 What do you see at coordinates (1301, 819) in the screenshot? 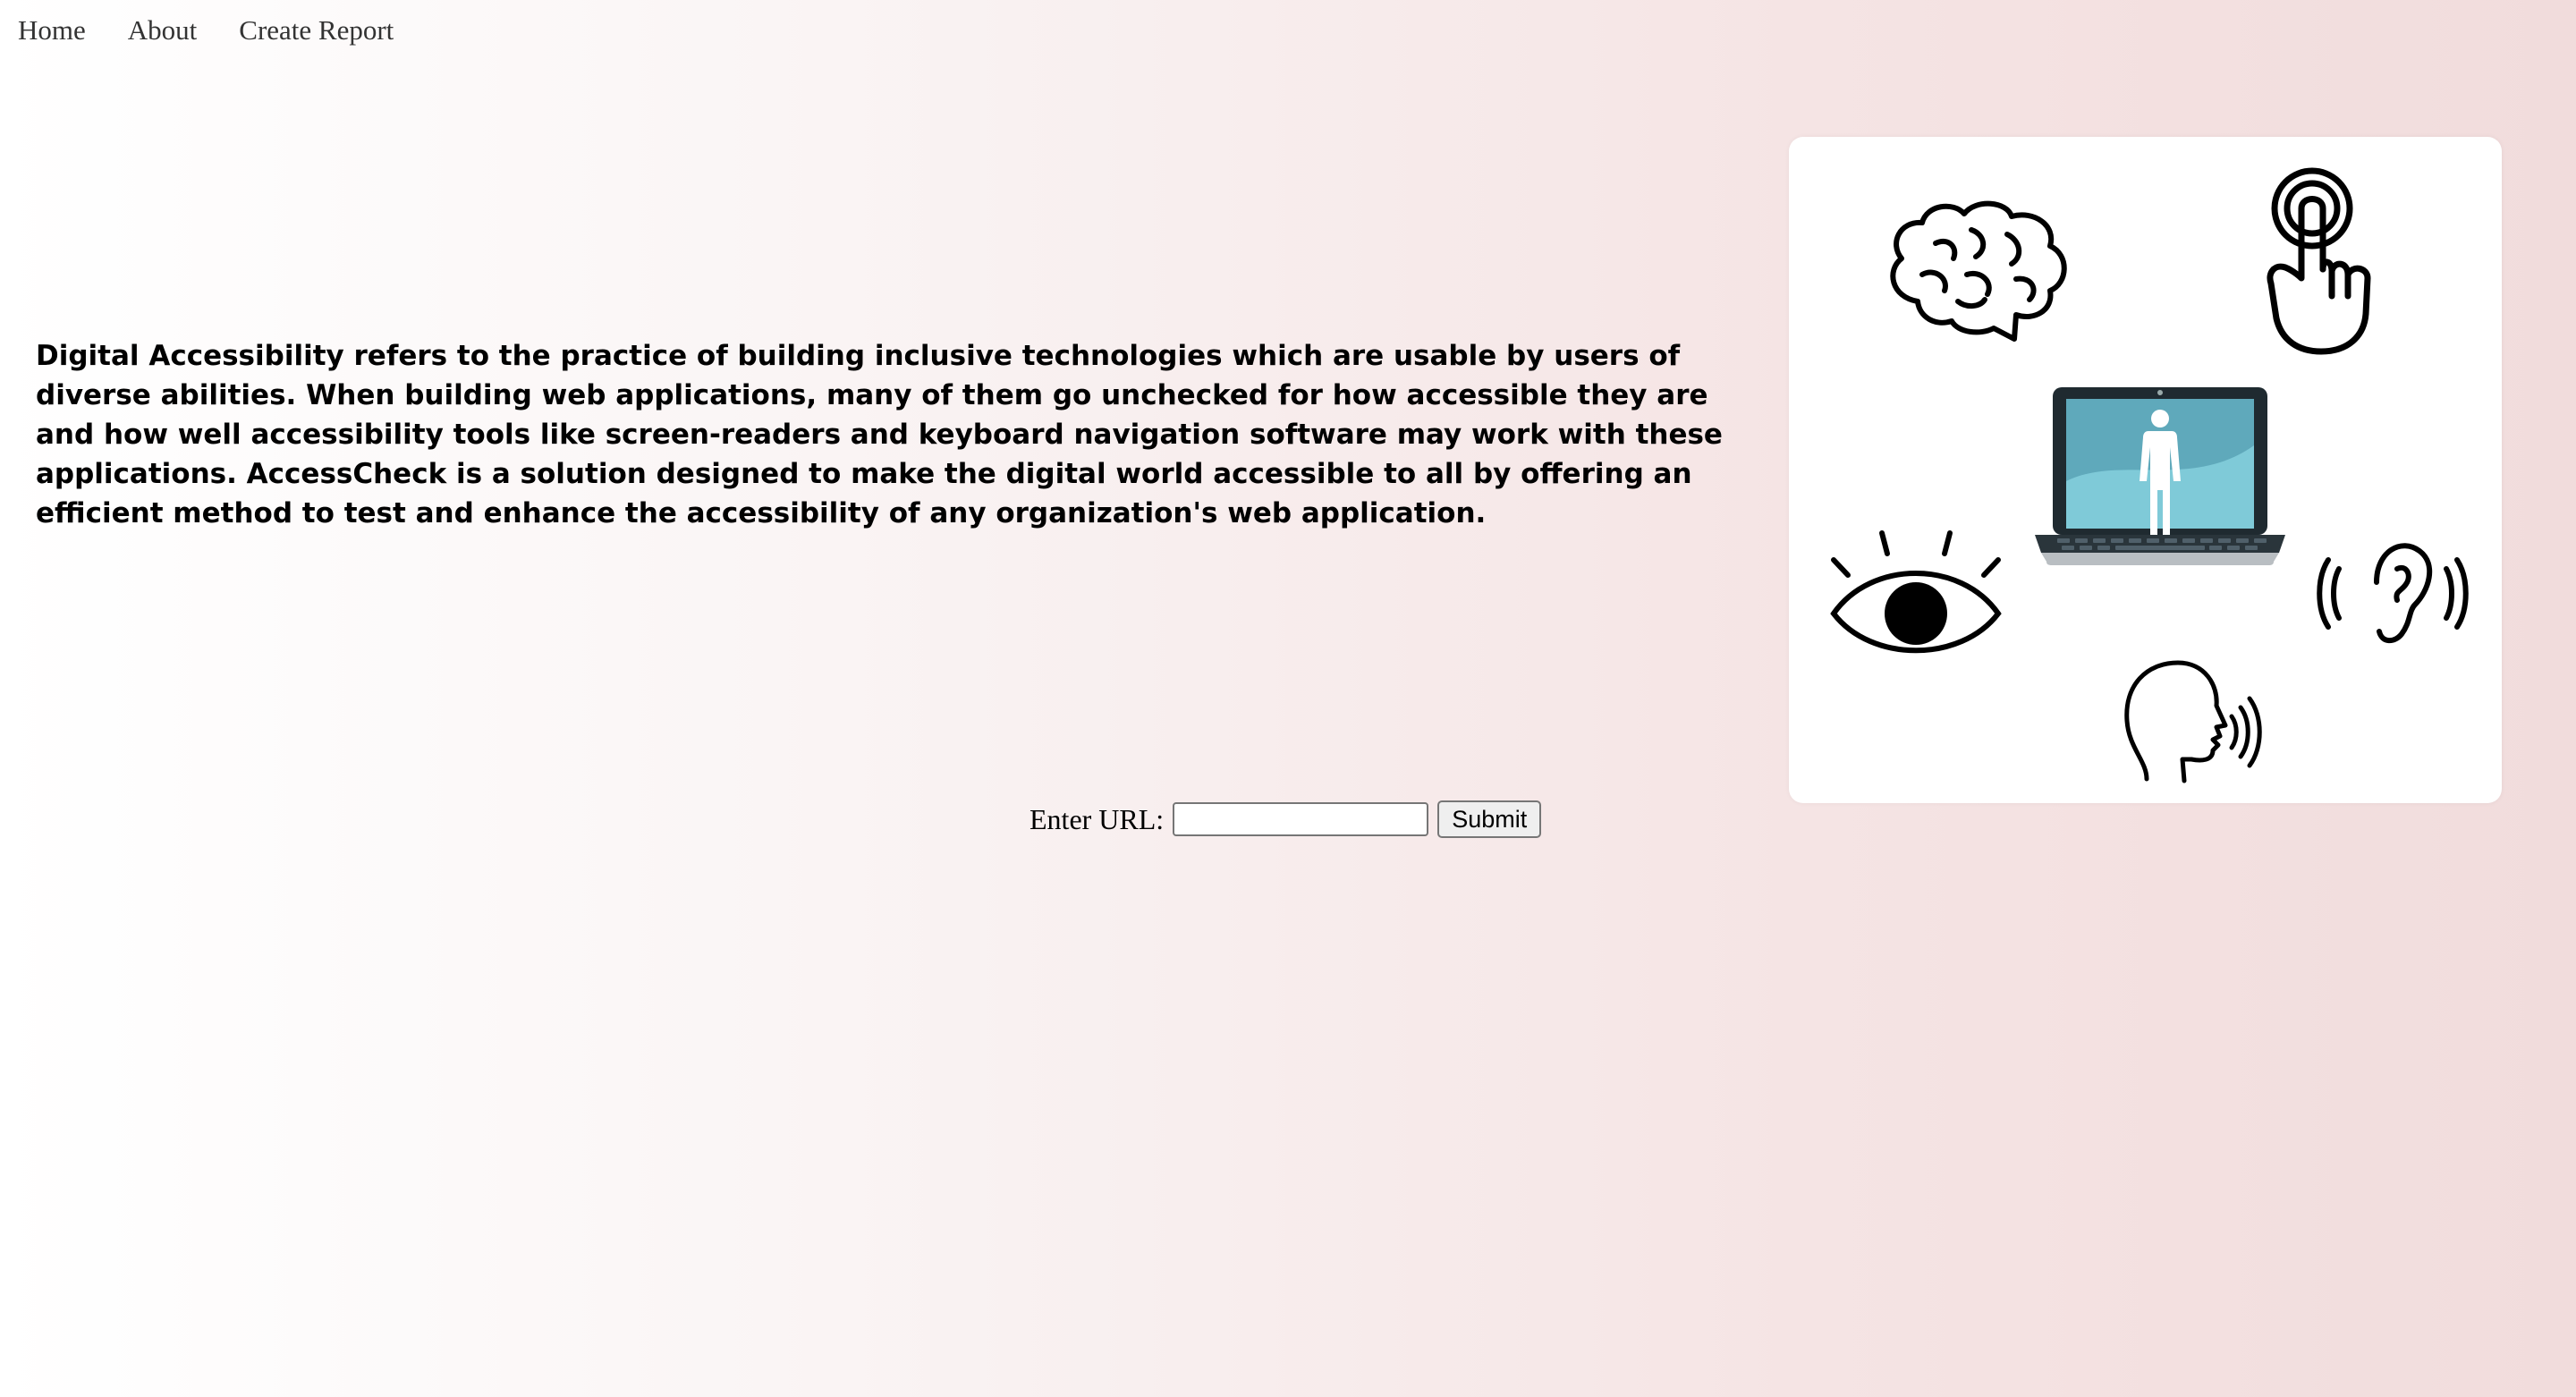
I see `url-input` at bounding box center [1301, 819].